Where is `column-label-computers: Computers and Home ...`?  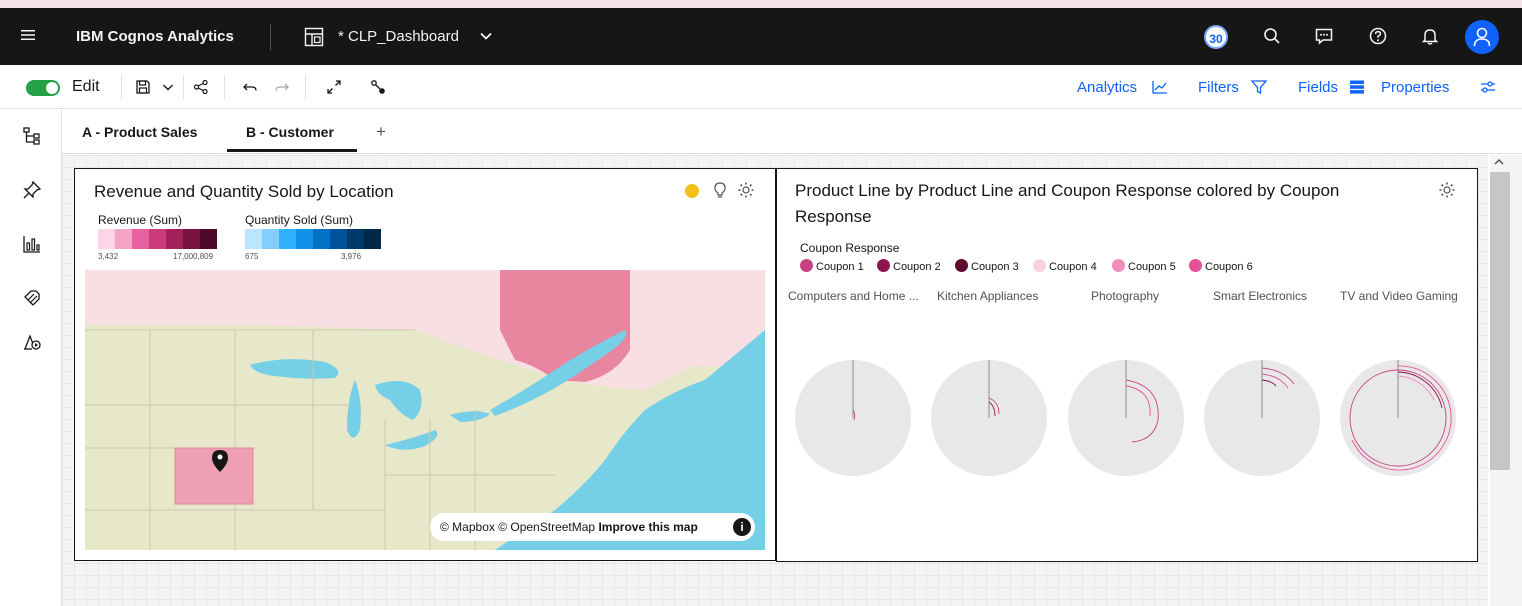
column-label-computers: Computers and Home ... is located at coordinates (853, 296).